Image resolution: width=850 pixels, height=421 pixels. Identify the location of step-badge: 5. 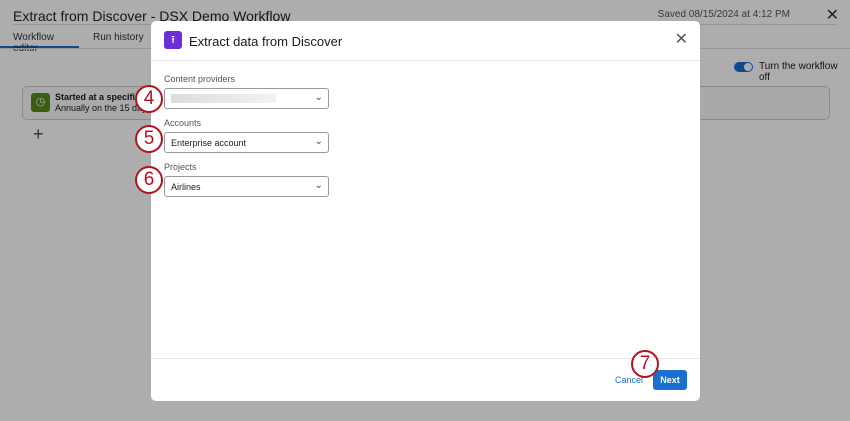
(149, 139).